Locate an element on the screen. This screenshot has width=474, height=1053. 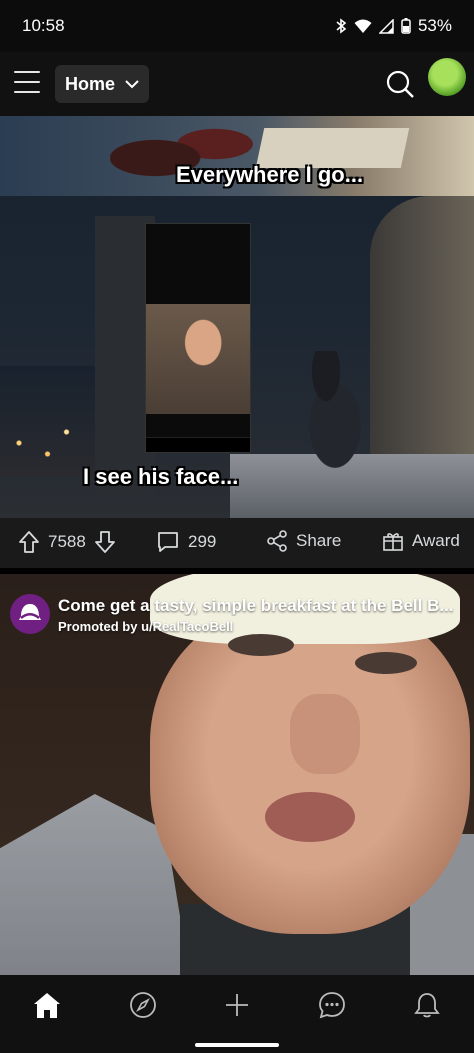
nav-notifications is located at coordinates (427, 1005).